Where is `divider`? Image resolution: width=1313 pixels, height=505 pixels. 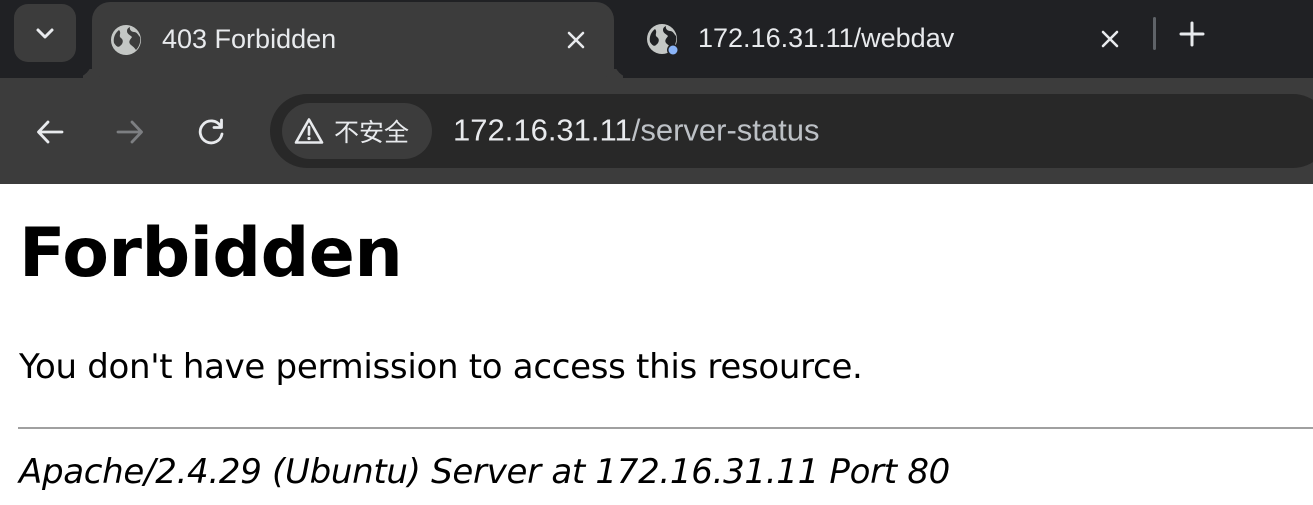
divider is located at coordinates (665, 428).